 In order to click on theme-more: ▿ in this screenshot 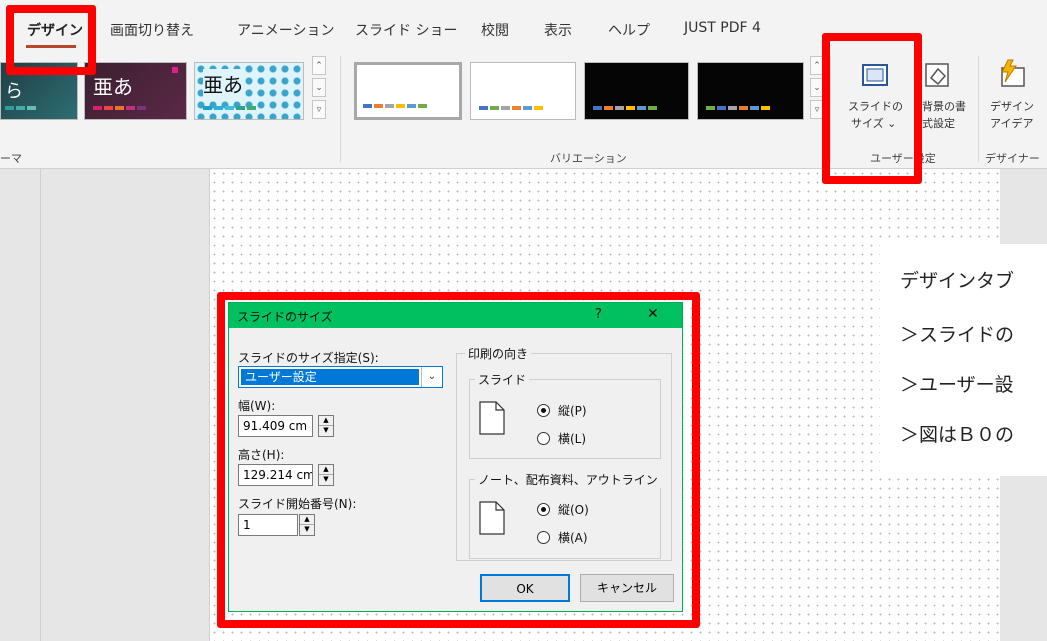, I will do `click(319, 109)`.